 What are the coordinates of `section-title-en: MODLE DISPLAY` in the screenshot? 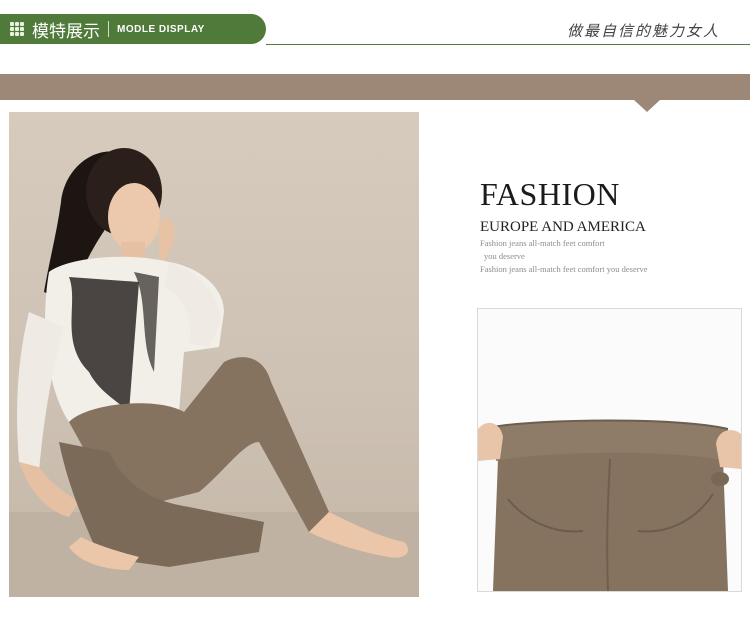 It's located at (161, 29).